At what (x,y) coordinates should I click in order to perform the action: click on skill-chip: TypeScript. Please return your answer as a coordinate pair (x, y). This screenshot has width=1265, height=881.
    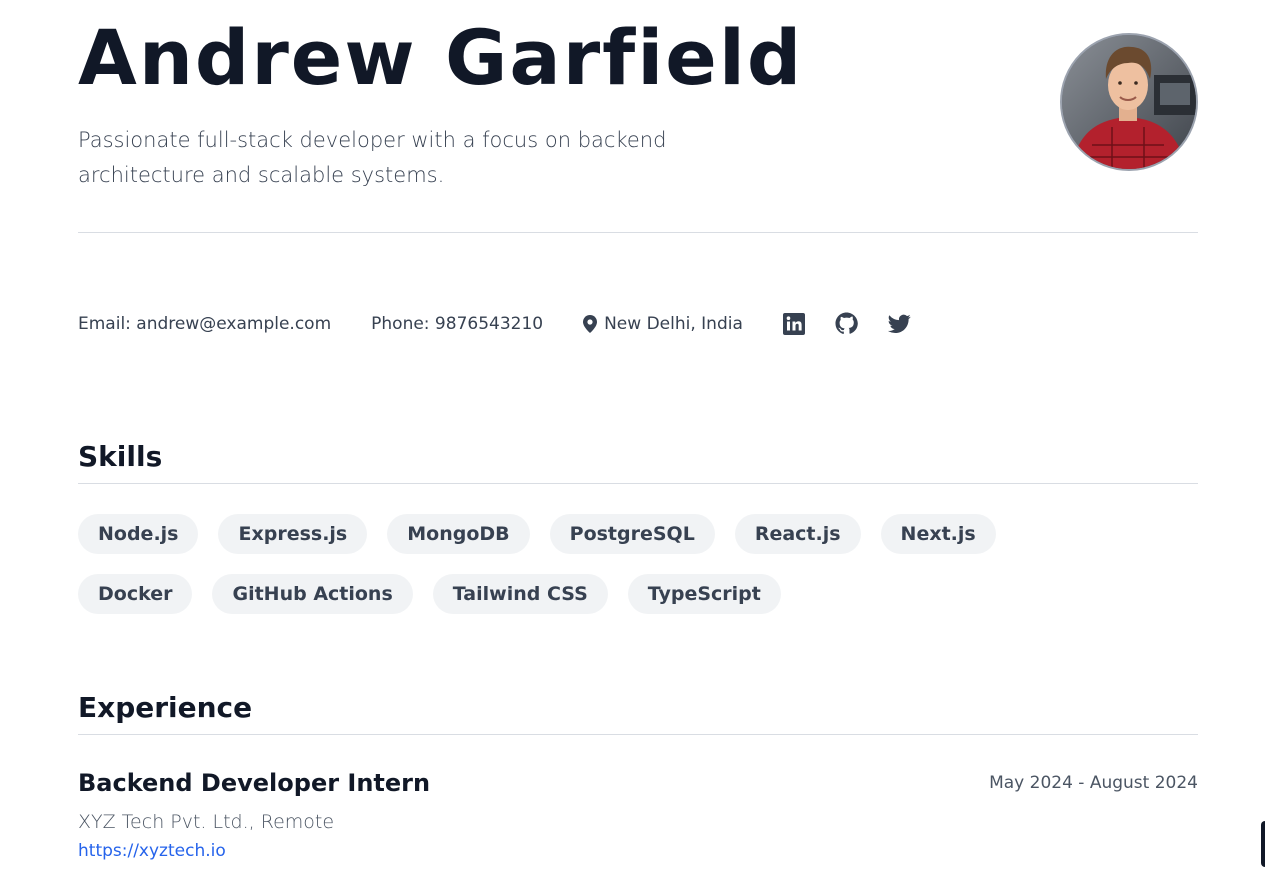
    Looking at the image, I should click on (704, 594).